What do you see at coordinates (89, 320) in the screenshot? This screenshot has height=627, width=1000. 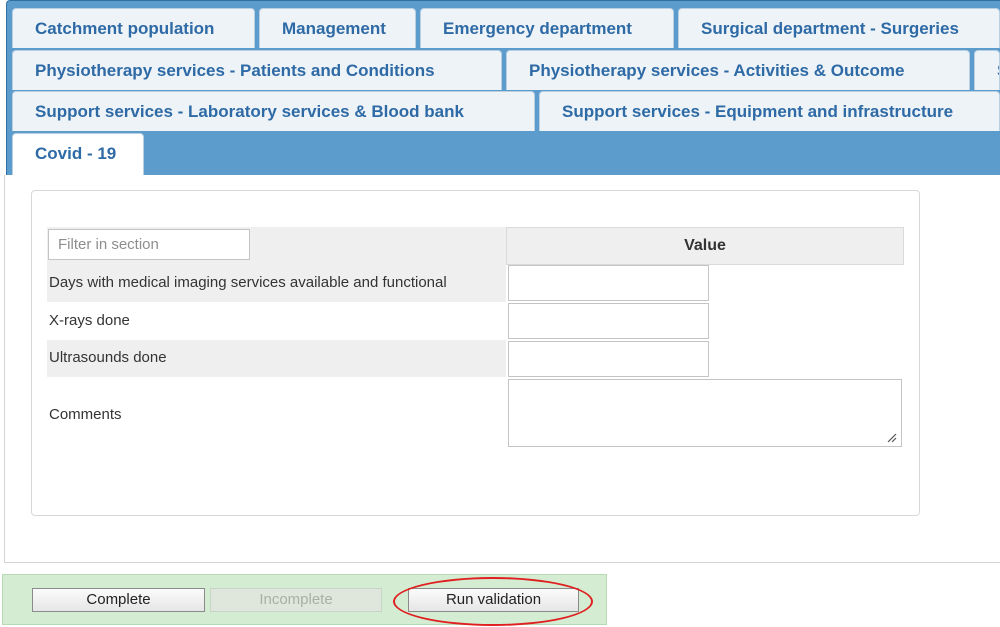 I see `row-label-xrays-done: X-rays done` at bounding box center [89, 320].